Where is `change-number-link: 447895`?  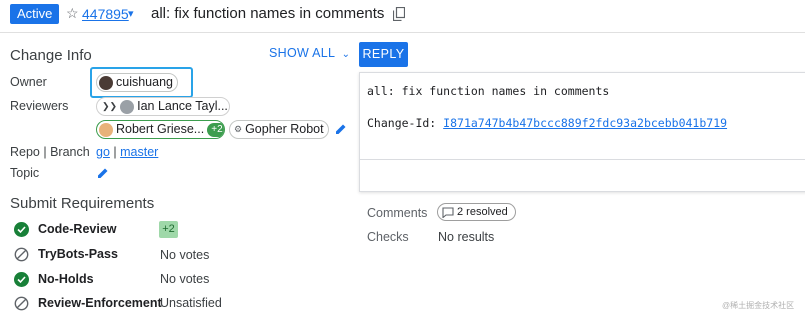
change-number-link: 447895 is located at coordinates (105, 14).